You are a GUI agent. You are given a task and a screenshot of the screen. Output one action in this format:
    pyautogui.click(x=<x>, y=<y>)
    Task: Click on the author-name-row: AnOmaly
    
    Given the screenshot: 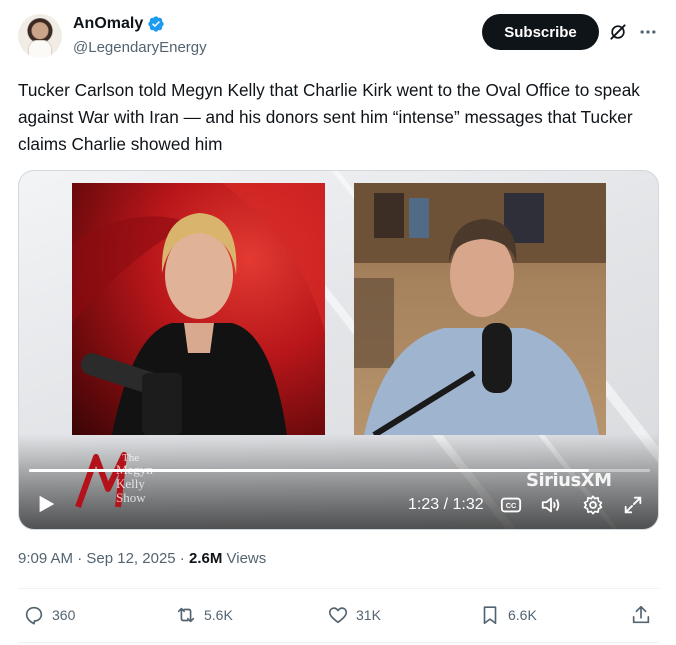 What is the action you would take?
    pyautogui.click(x=119, y=24)
    